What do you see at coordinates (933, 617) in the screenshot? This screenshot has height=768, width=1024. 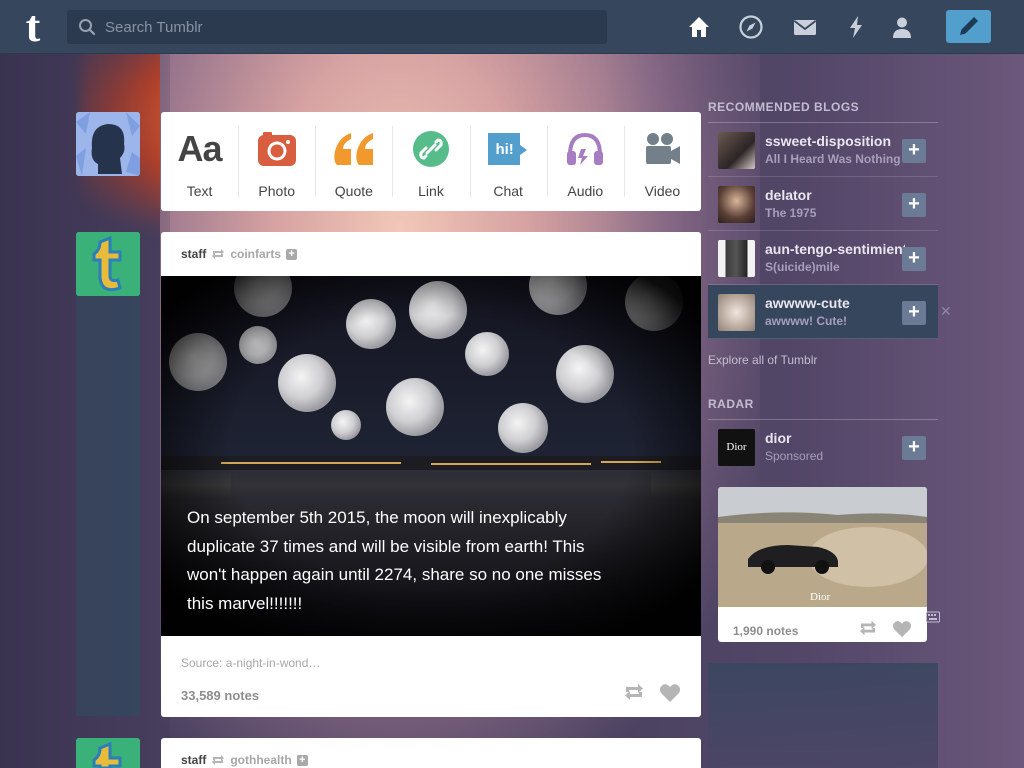 I see `keyboard-icon` at bounding box center [933, 617].